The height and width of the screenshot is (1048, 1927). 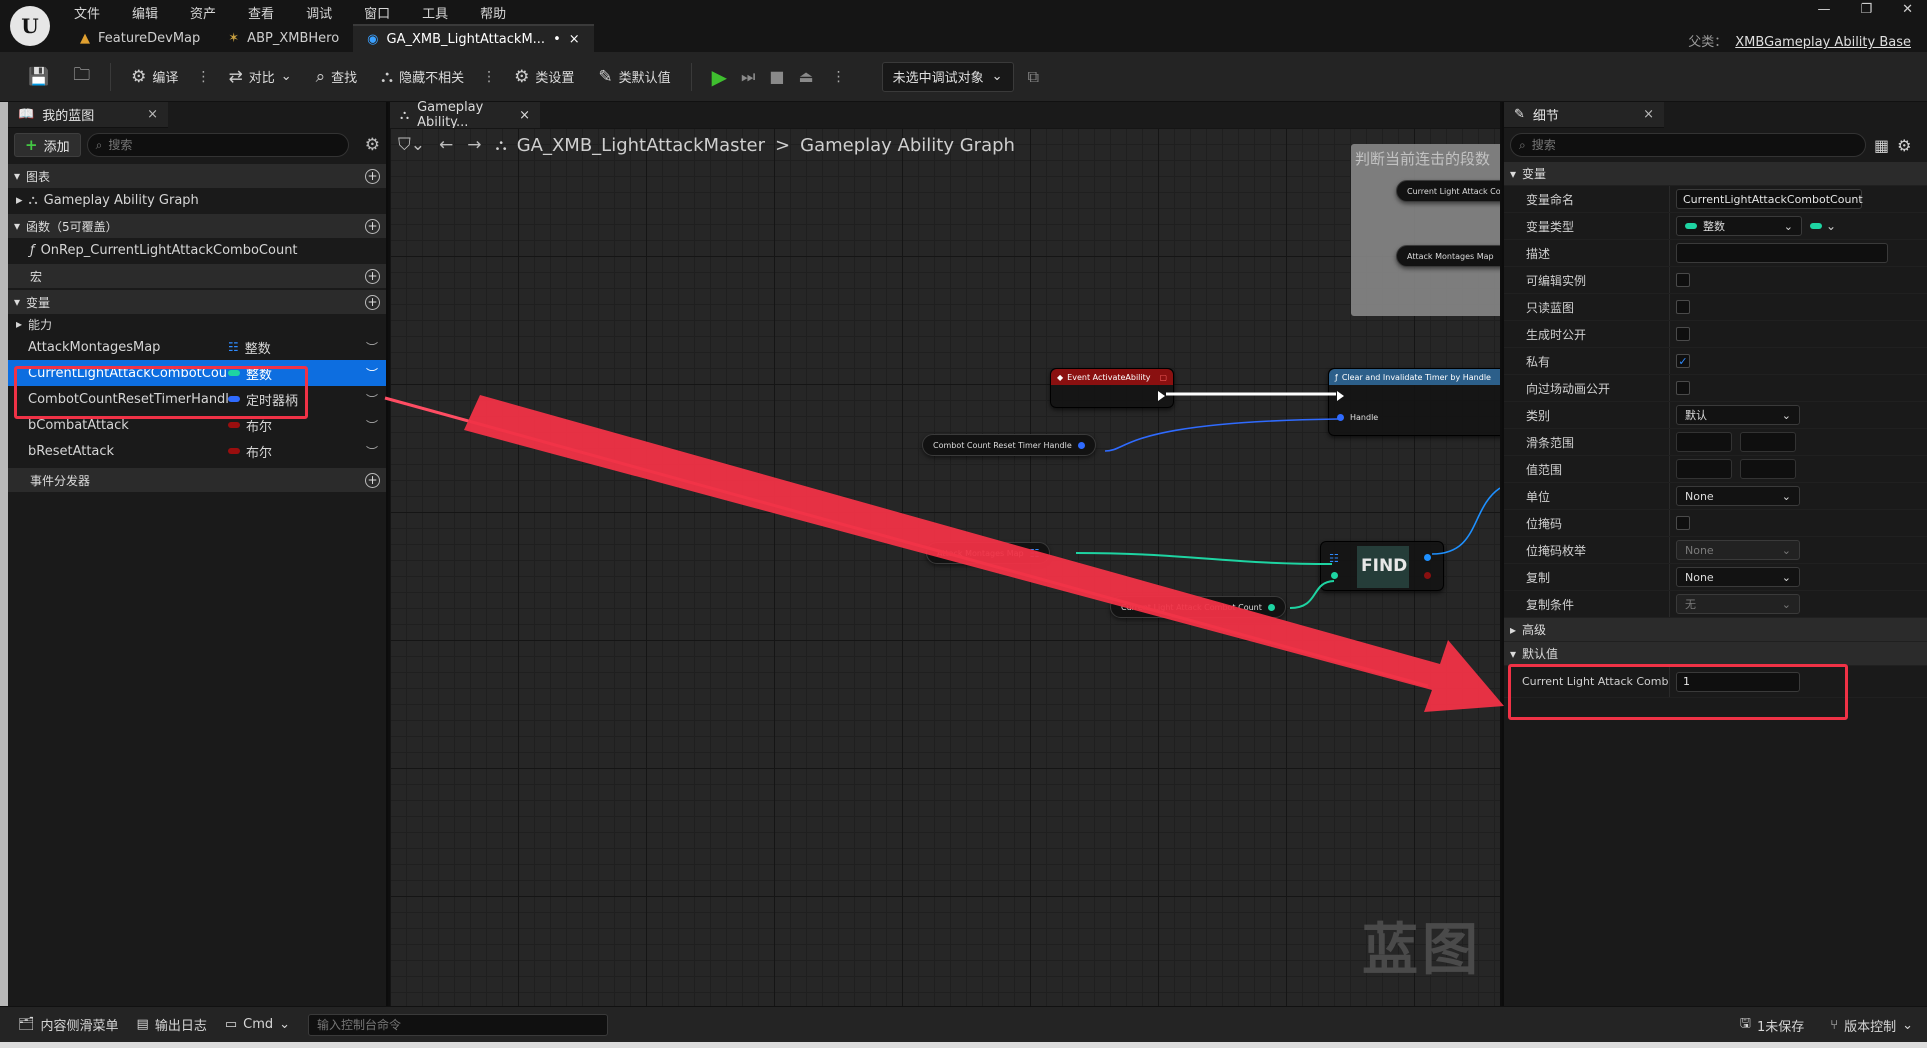 I want to click on section-functions: ▾ 函数（5可覆盖） +, so click(x=197, y=226).